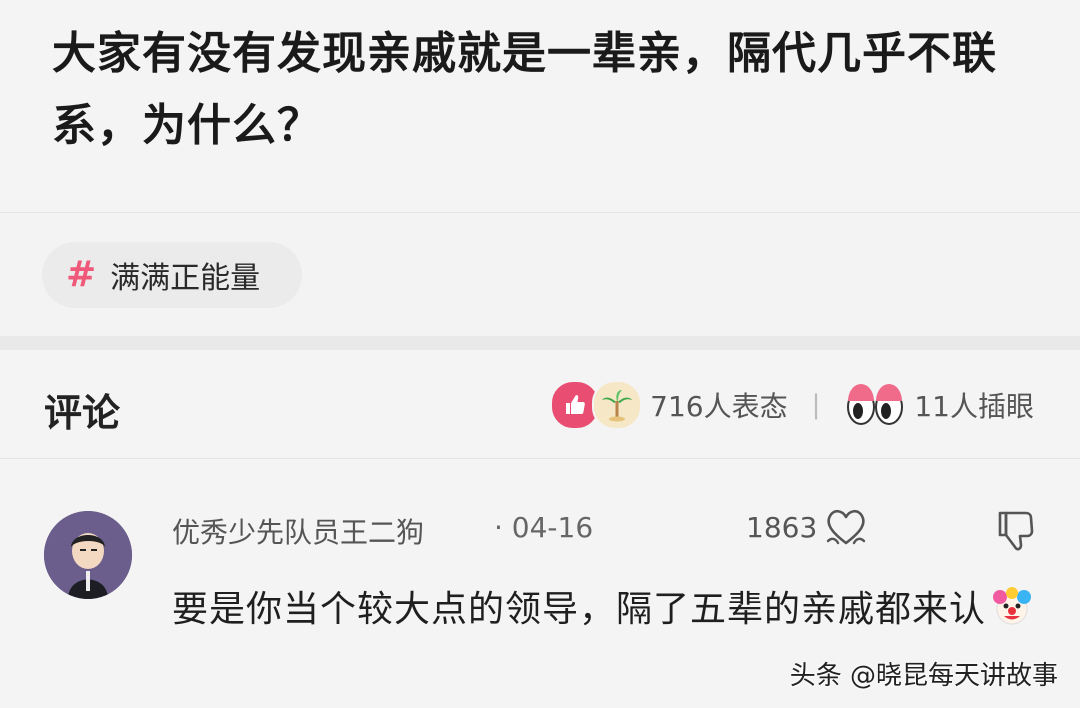 This screenshot has width=1080, height=708. I want to click on eye-count: 11人插眼, so click(974, 406).